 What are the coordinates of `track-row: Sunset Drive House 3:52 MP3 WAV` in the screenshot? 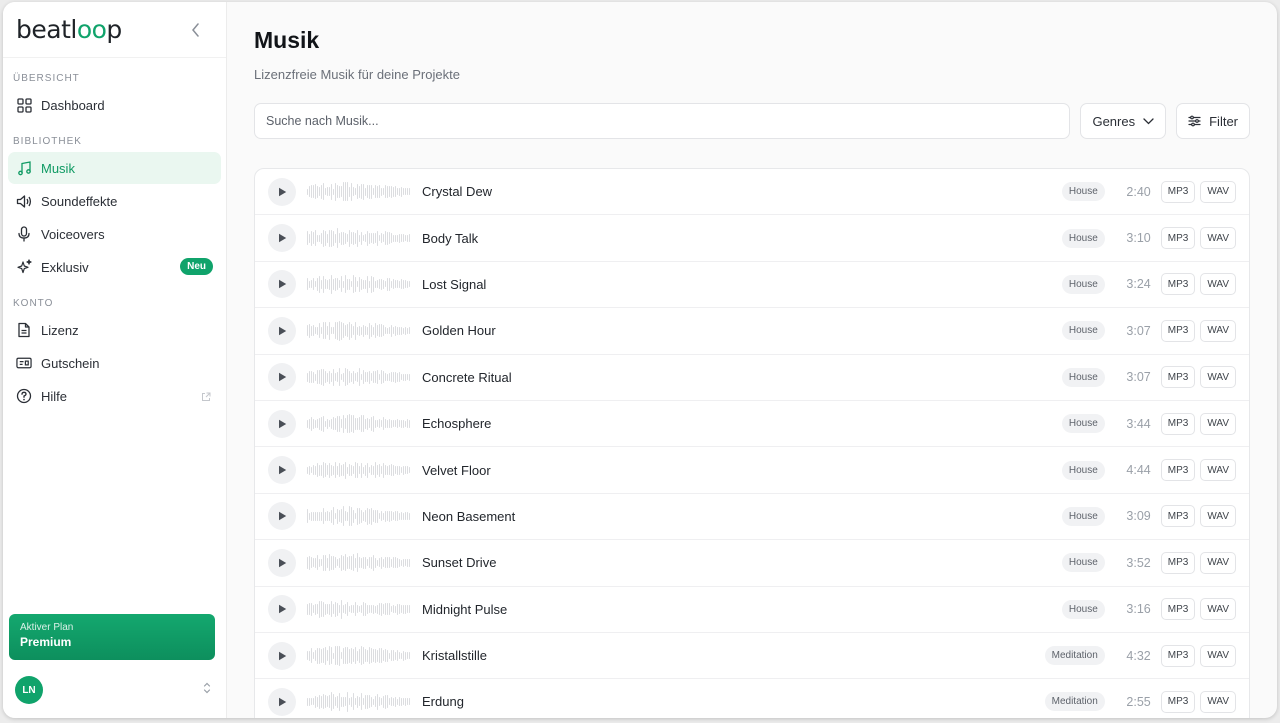 It's located at (752, 563).